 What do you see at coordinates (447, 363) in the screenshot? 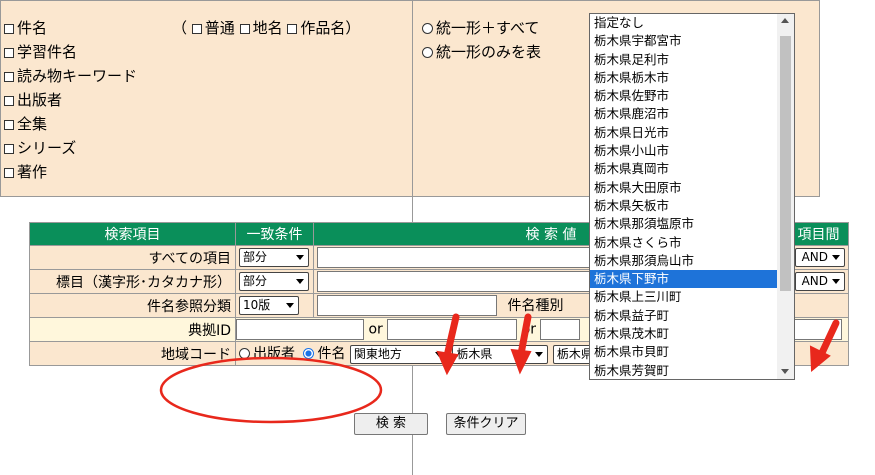
I see `arrow-1-head` at bounding box center [447, 363].